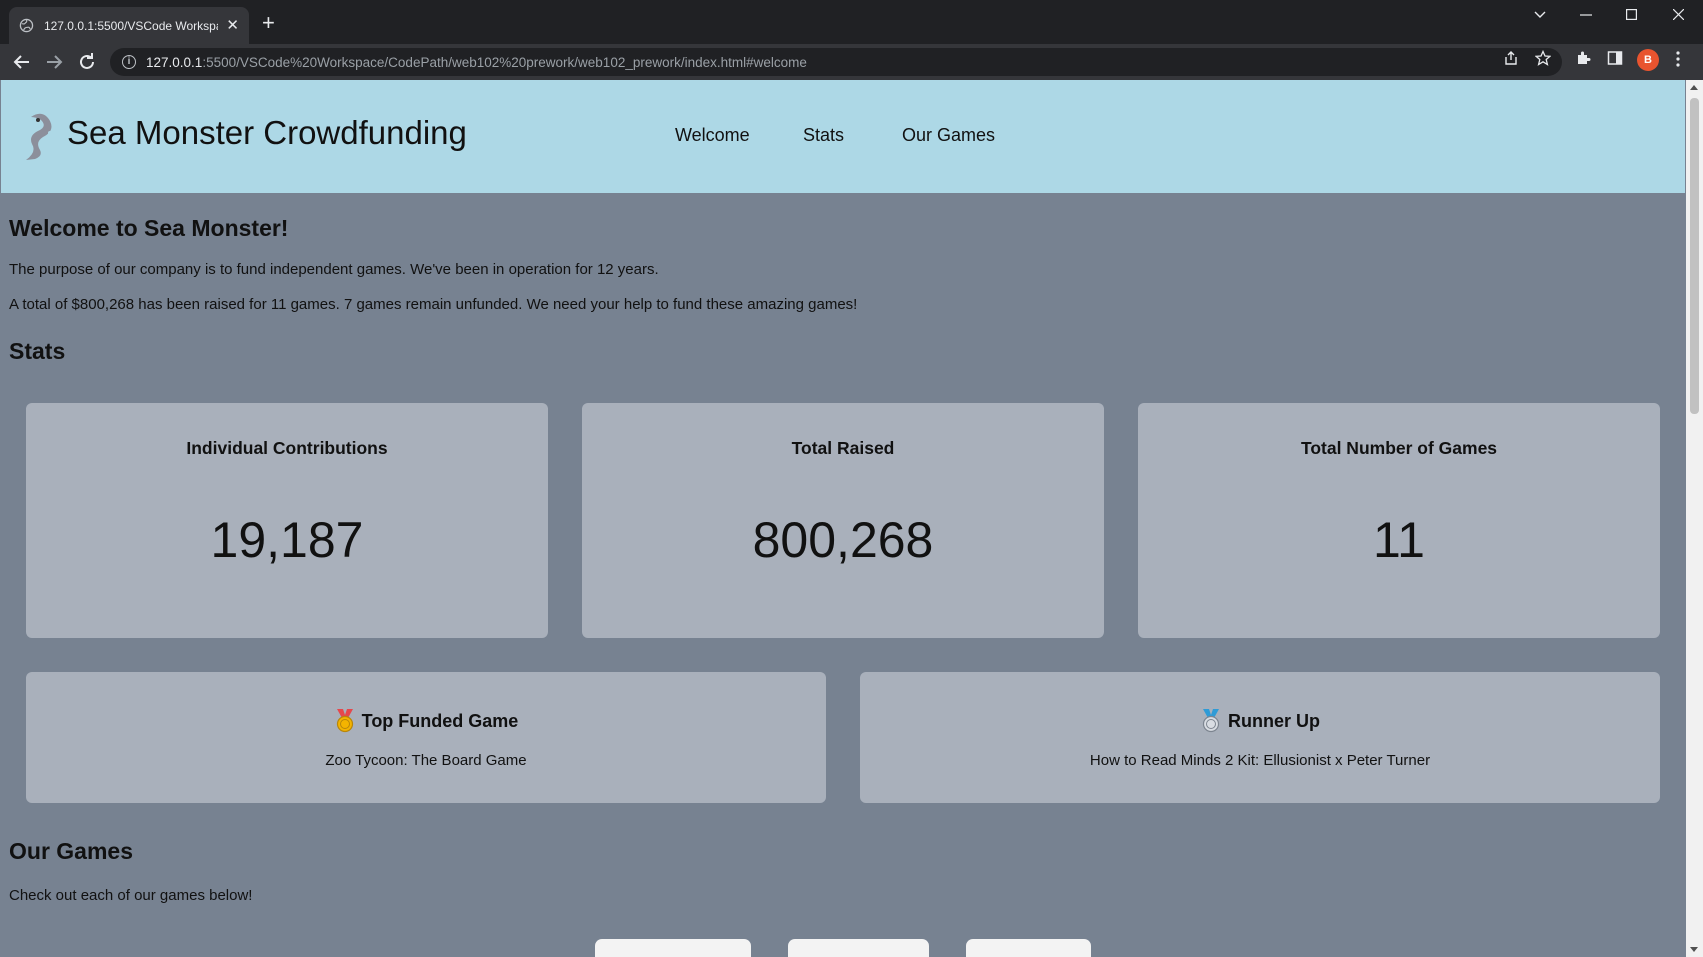 The height and width of the screenshot is (957, 1703). I want to click on info-icon: i, so click(129, 62).